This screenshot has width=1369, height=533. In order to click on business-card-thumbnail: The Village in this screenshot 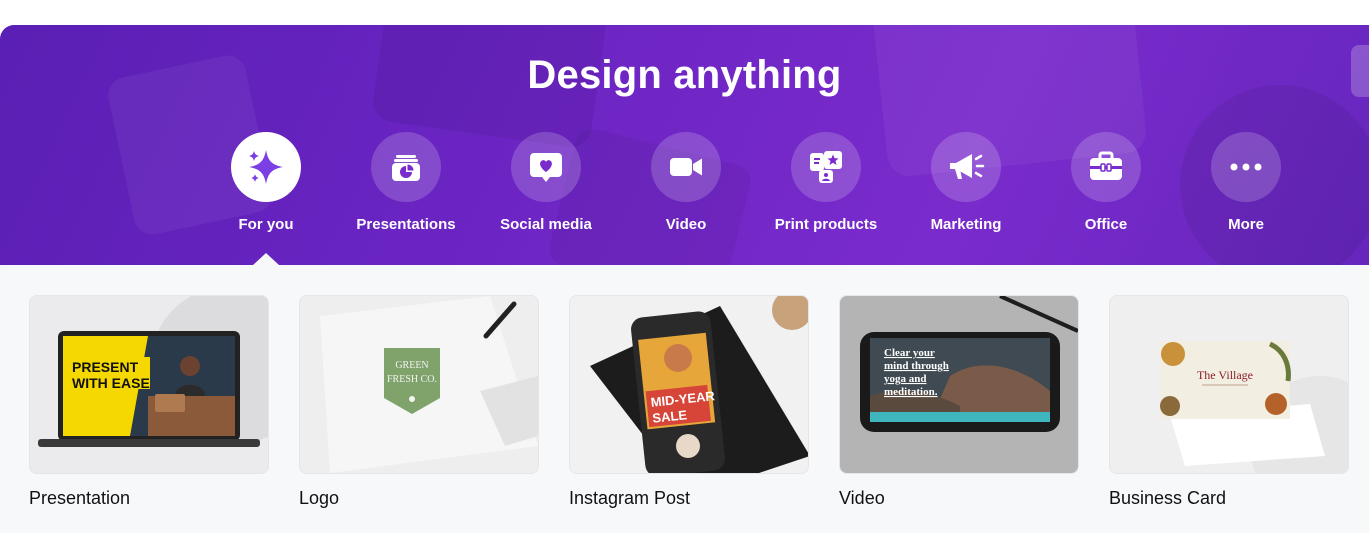, I will do `click(1229, 384)`.